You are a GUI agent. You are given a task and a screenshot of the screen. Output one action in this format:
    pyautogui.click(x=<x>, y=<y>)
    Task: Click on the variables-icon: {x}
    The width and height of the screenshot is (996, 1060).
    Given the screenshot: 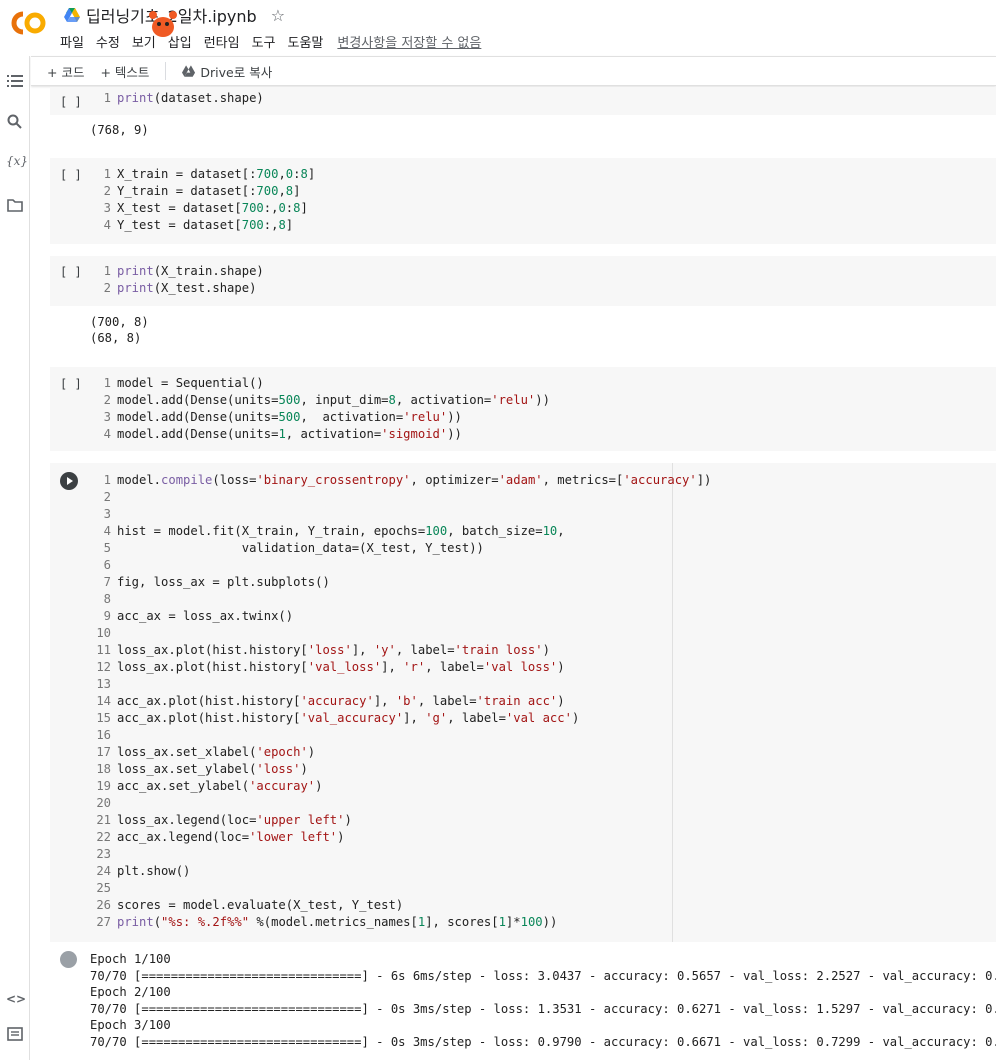 What is the action you would take?
    pyautogui.click(x=17, y=163)
    